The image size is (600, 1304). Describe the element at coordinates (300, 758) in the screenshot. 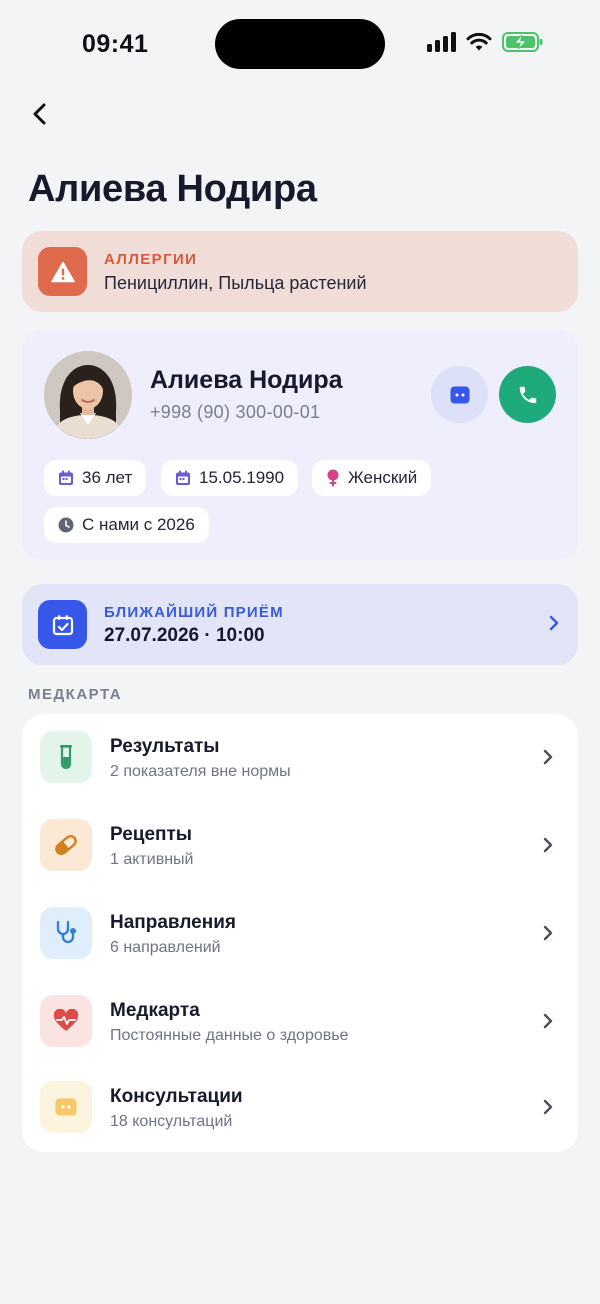

I see `list-item-results: Результаты 2 показателя вне нормы` at that location.